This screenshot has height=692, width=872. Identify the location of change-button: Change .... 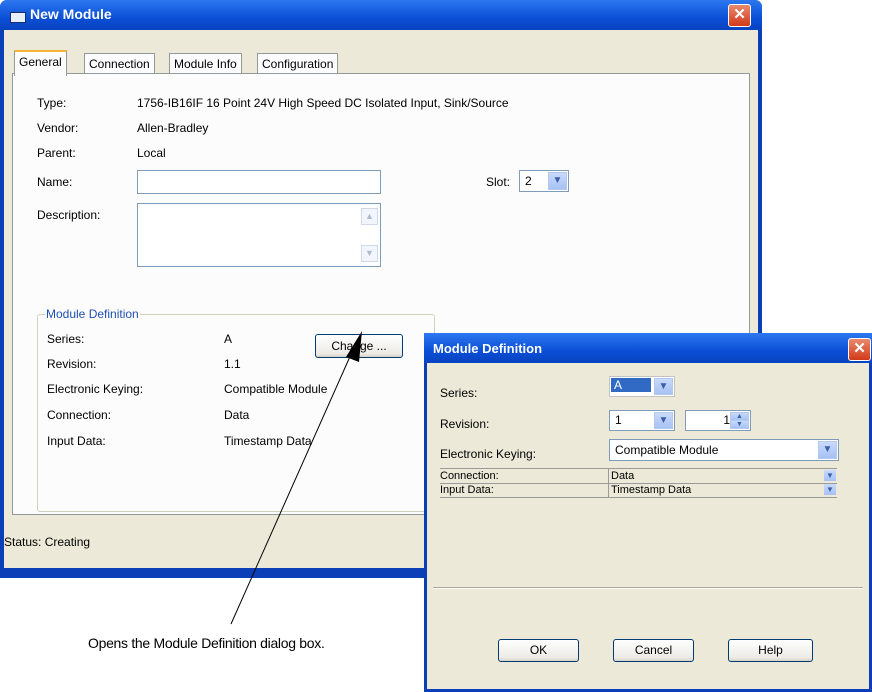
(359, 346).